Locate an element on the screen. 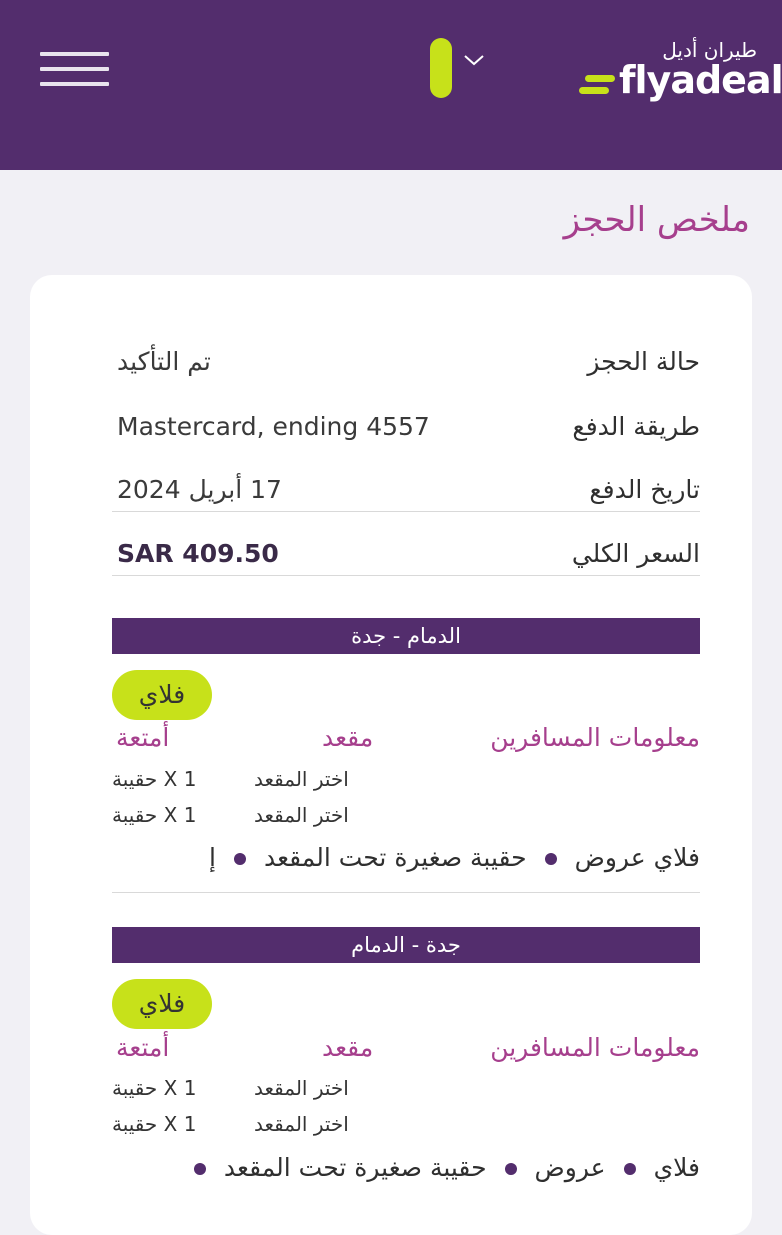  bundle-features: فلاي عروض حقيبة صغيرة تحت المقعد إ is located at coordinates (406, 863).